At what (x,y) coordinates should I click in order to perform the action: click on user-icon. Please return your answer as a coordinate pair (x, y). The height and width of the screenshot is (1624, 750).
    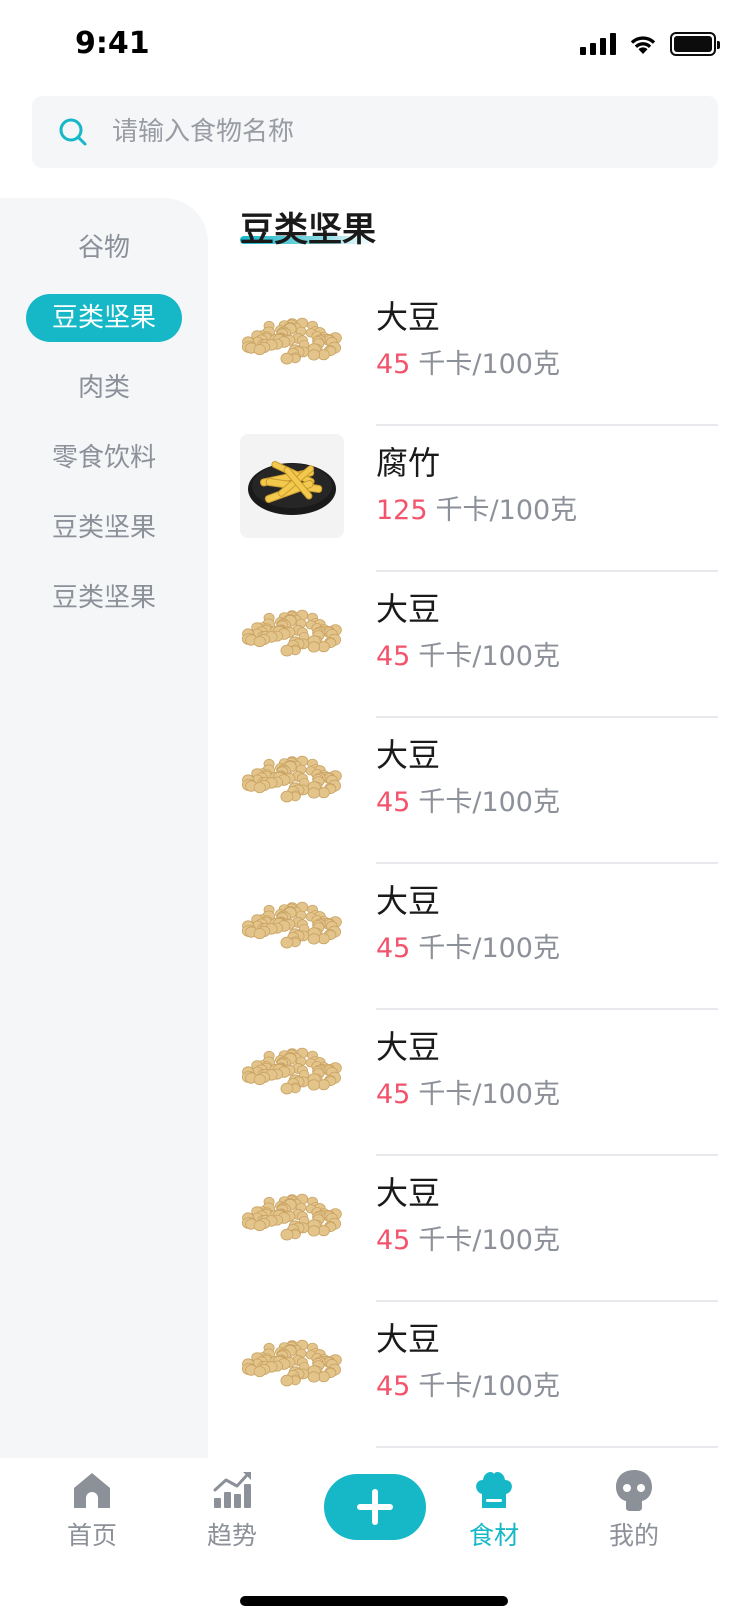
    Looking at the image, I should click on (634, 1490).